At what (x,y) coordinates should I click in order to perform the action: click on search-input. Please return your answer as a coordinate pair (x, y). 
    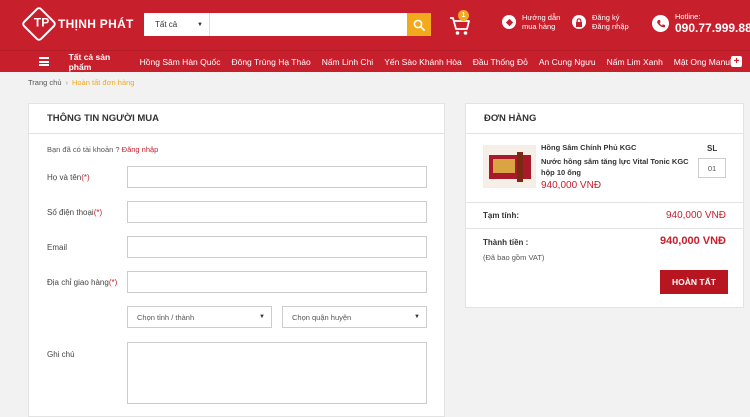
    Looking at the image, I should click on (308, 24).